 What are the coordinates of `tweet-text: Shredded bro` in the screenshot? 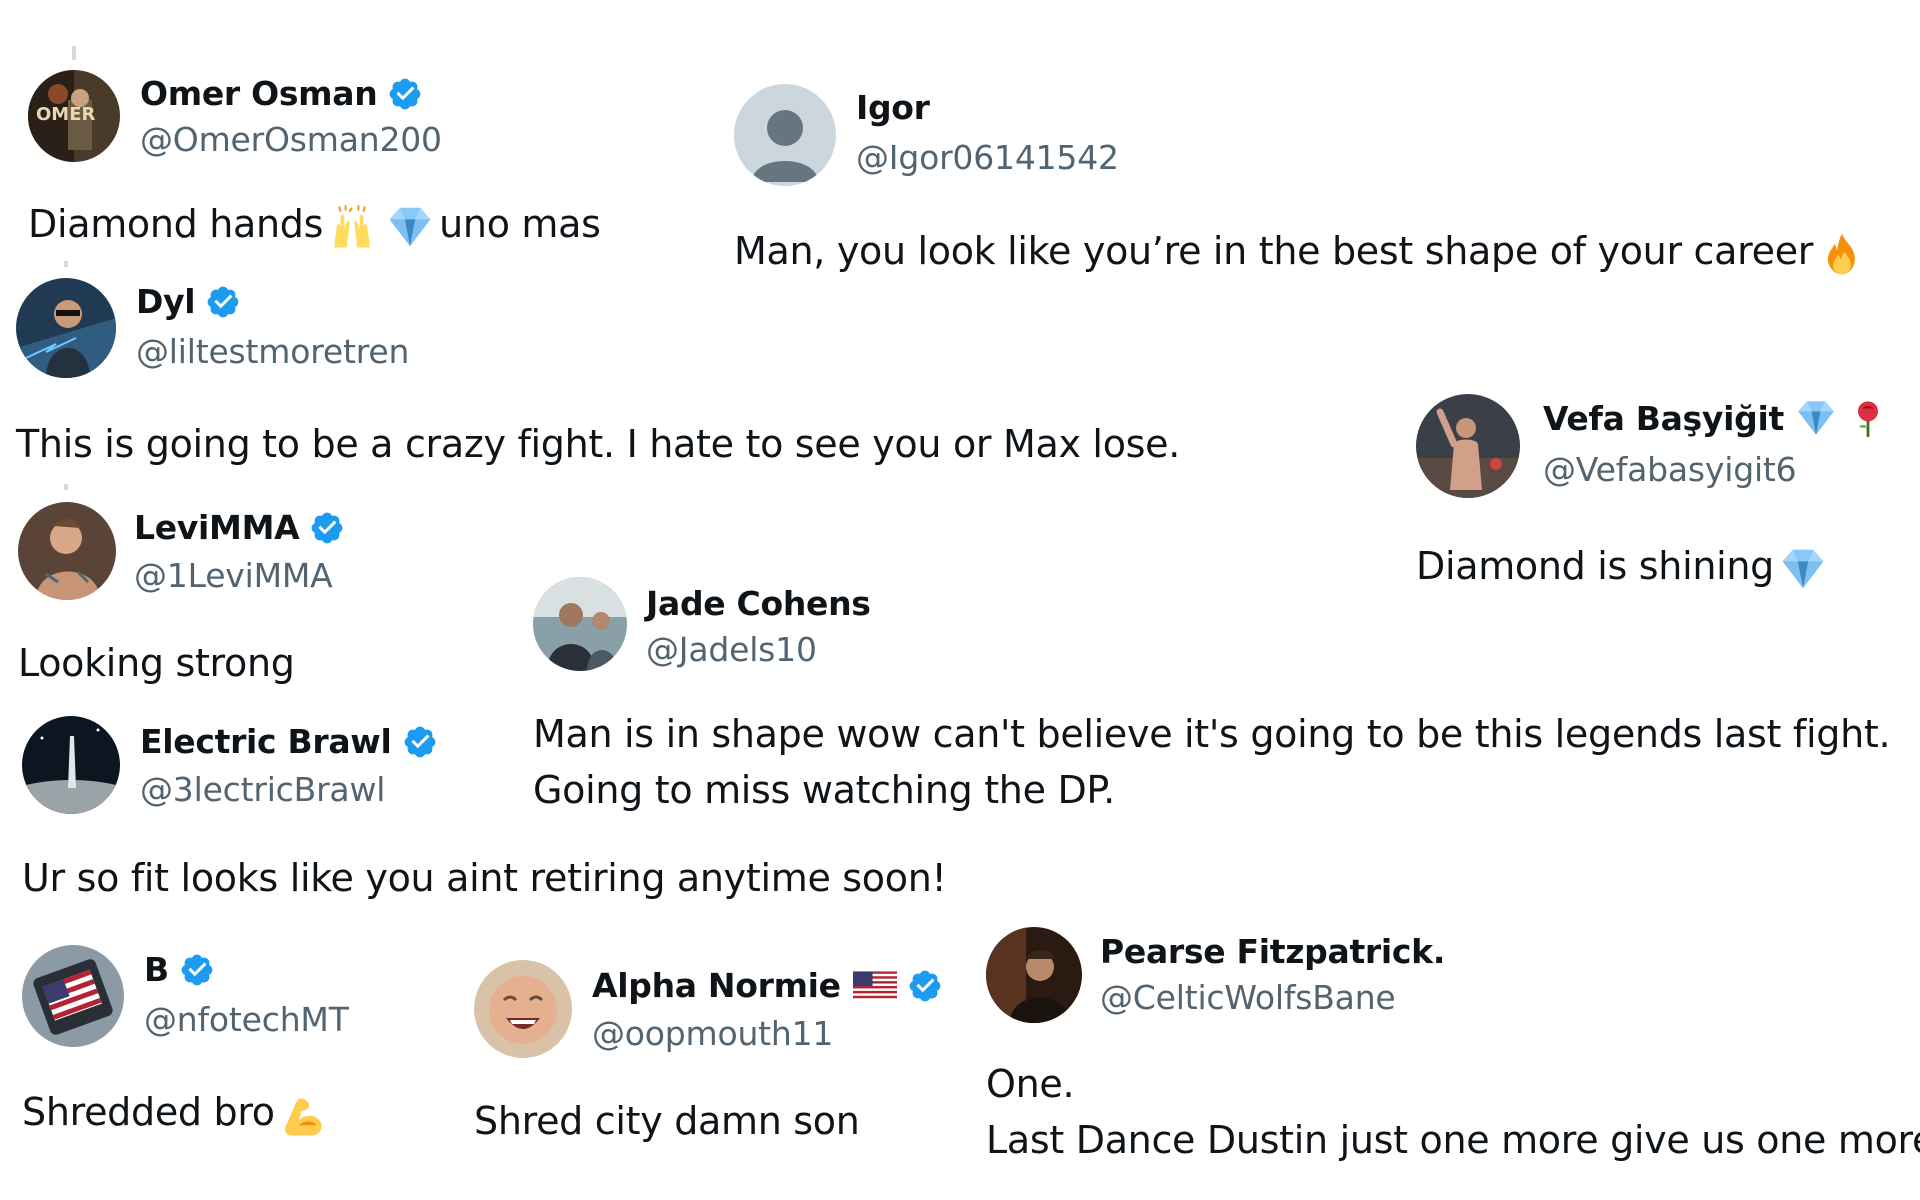 It's located at (177, 1112).